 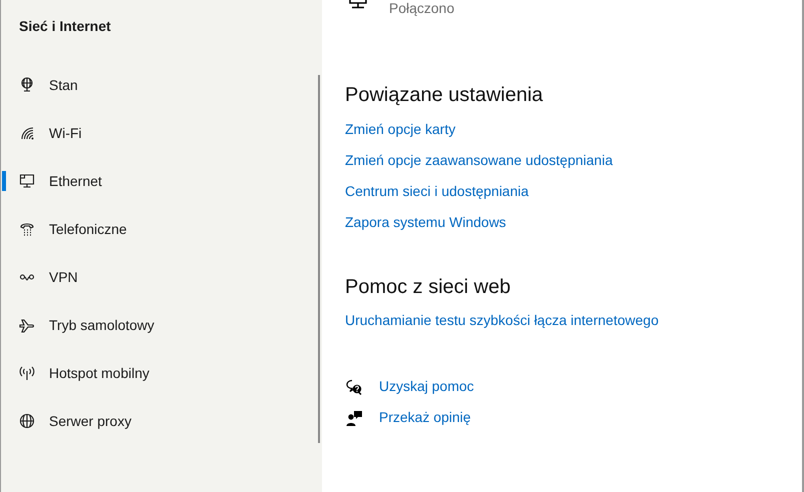 I want to click on scrollbar, so click(x=319, y=259).